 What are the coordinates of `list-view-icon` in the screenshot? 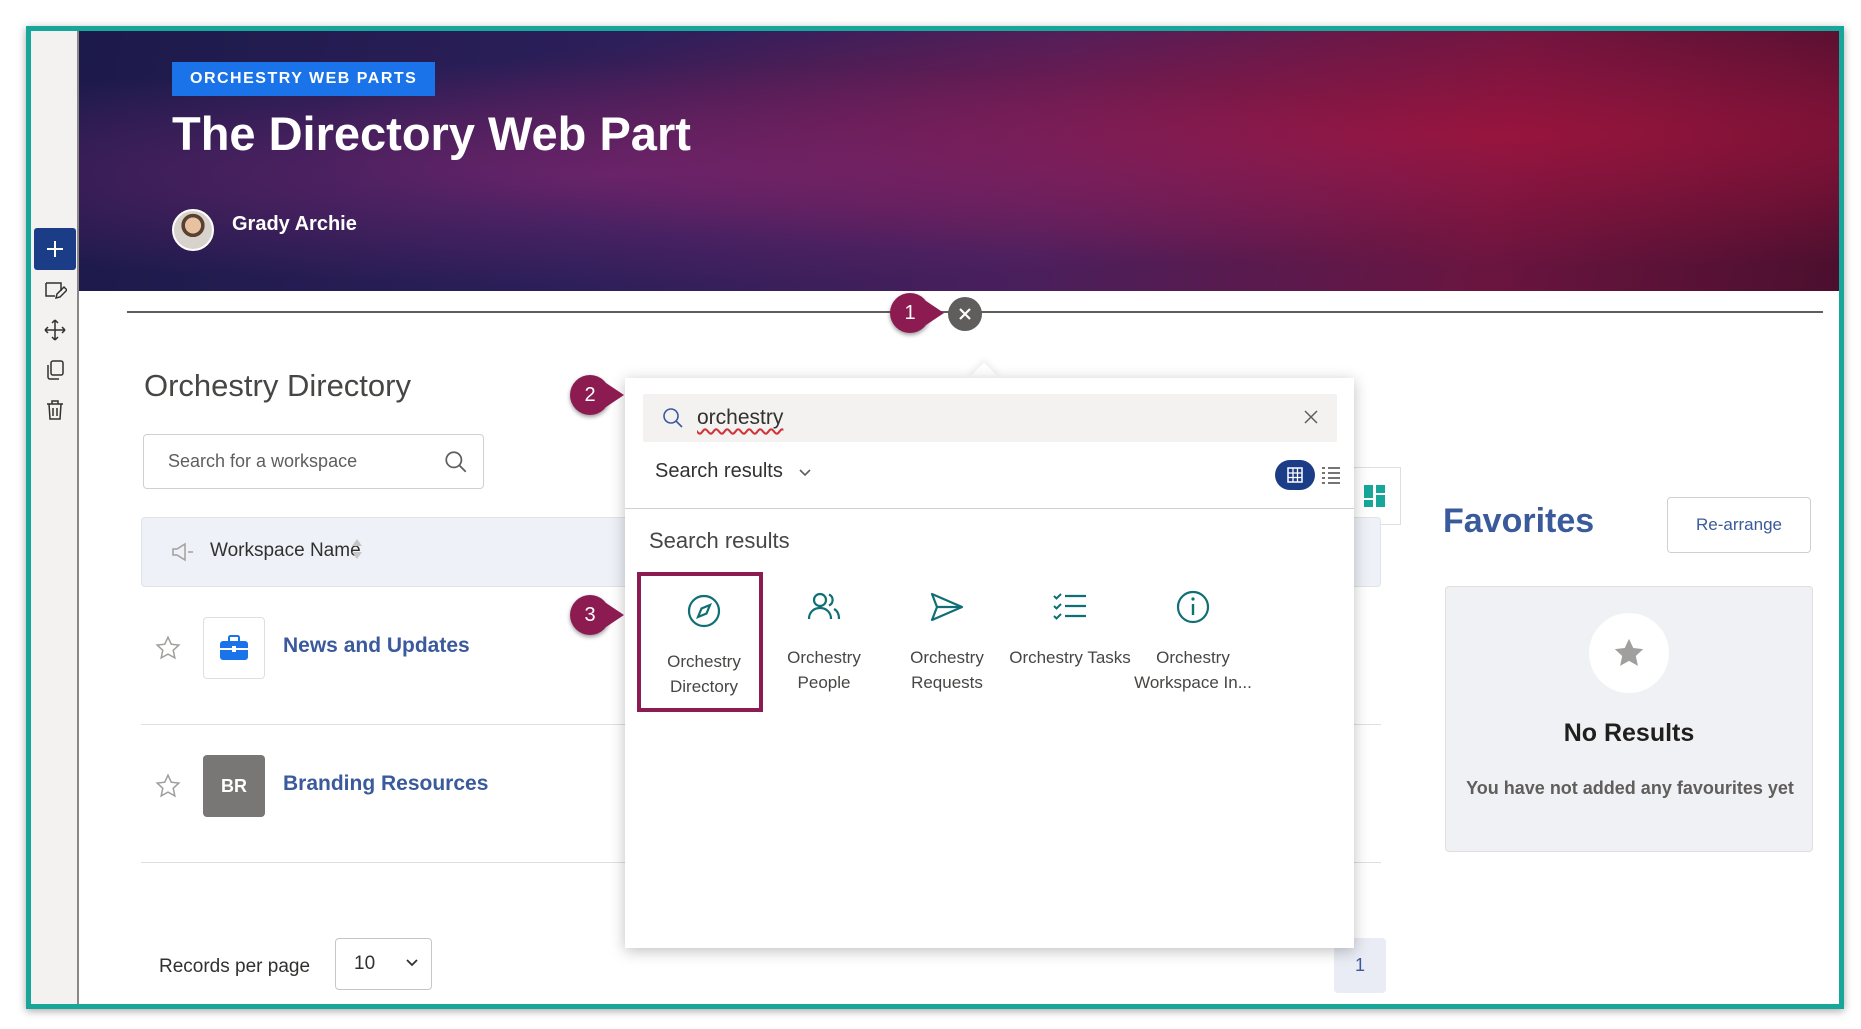 It's located at (1331, 475).